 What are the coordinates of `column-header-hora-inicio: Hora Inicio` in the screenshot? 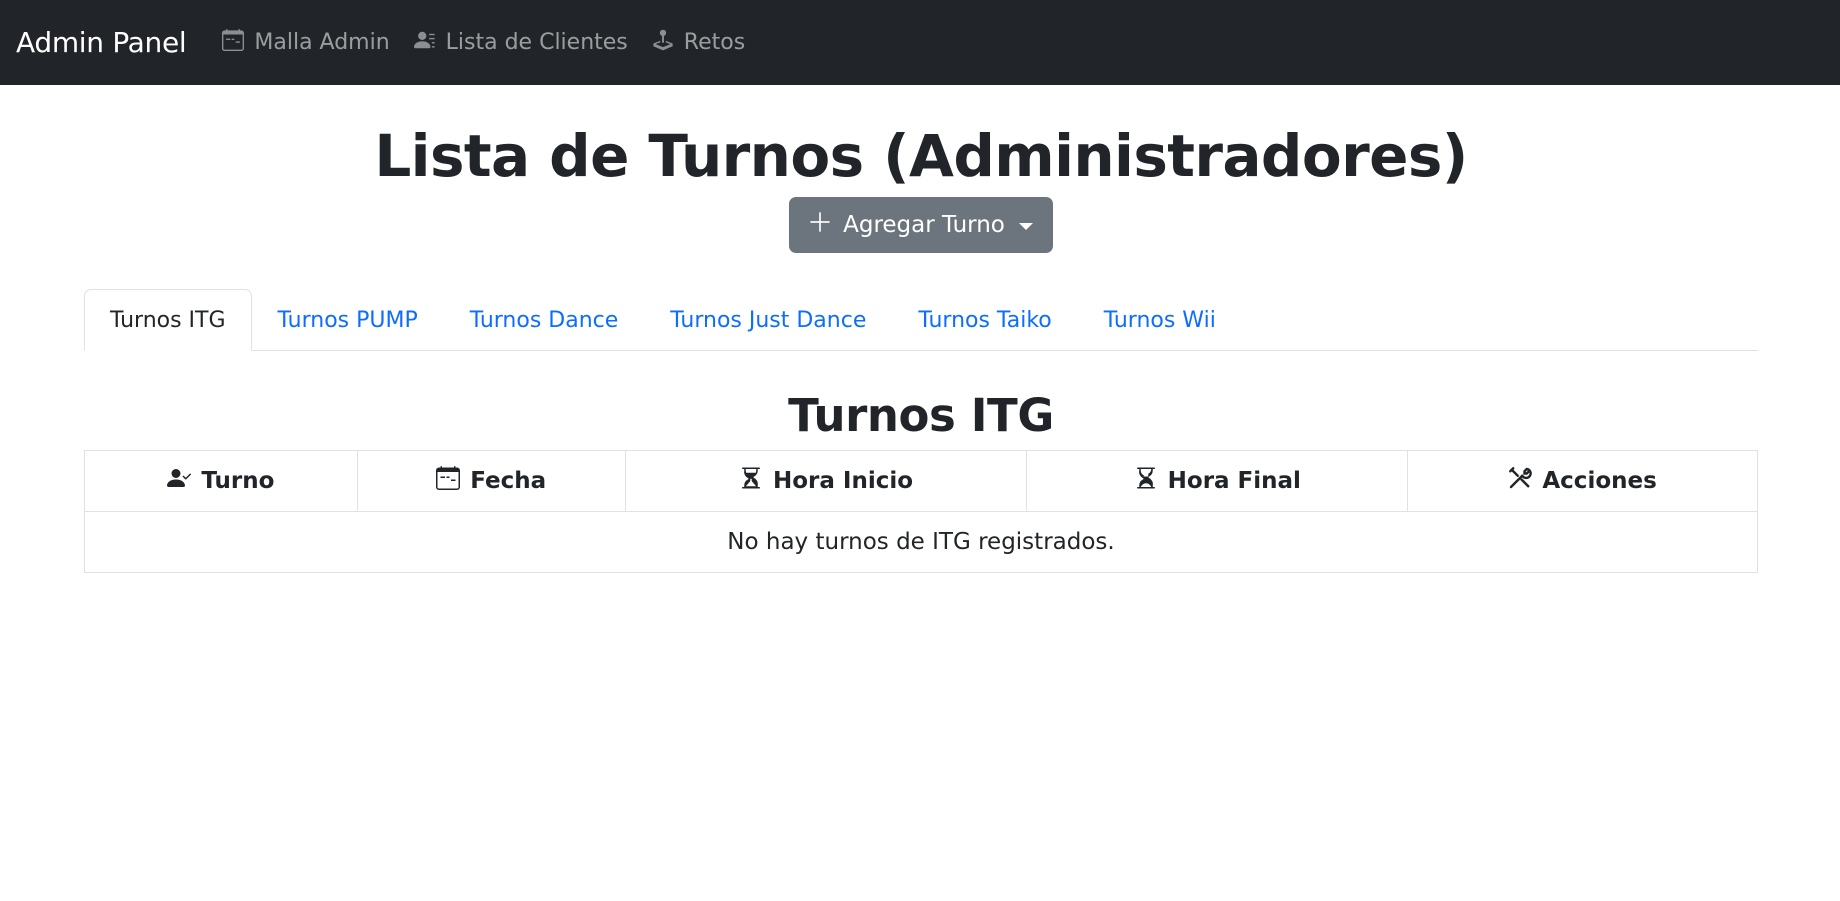 It's located at (826, 481).